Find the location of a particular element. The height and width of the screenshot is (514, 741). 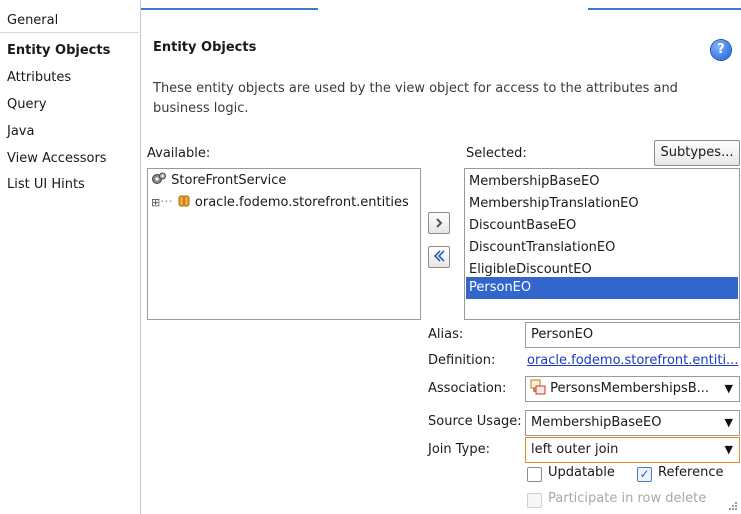

sidebar-item-java: Java is located at coordinates (69, 132).